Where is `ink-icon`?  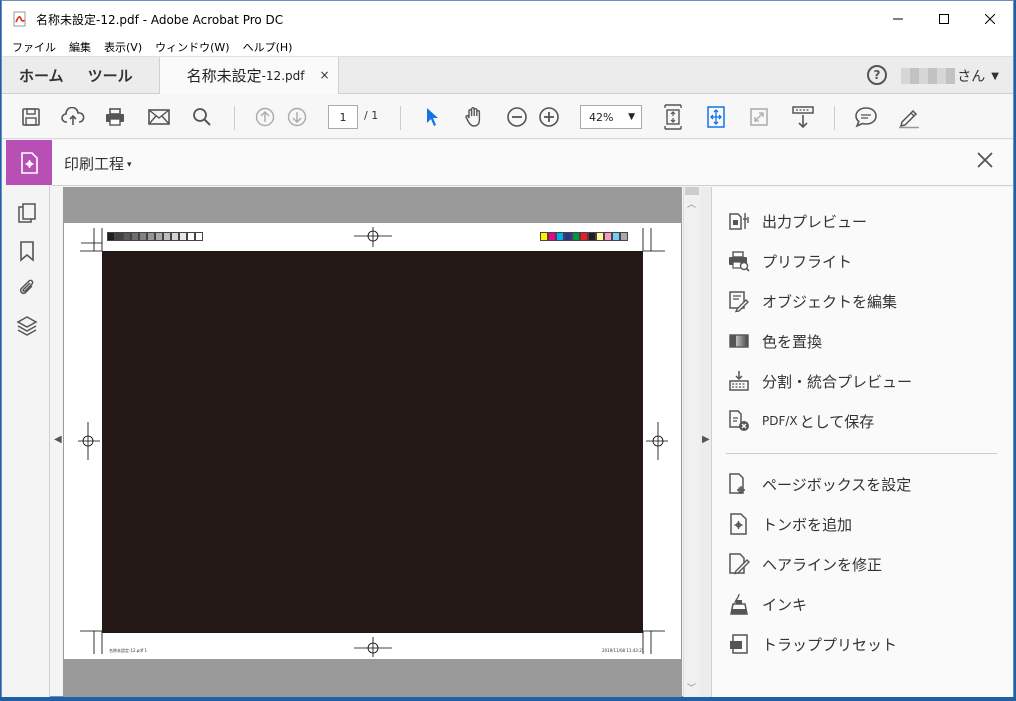 ink-icon is located at coordinates (739, 604).